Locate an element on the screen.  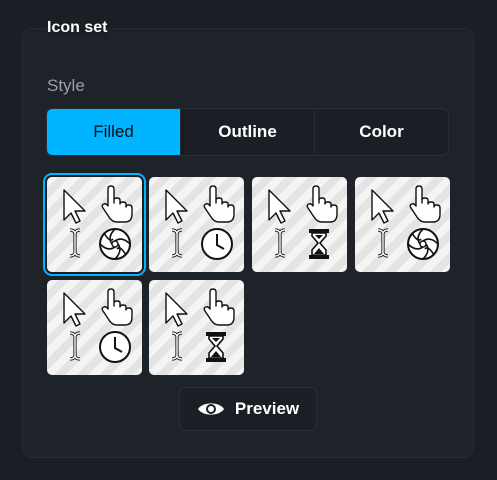
style-outline-button: Outline is located at coordinates (248, 132).